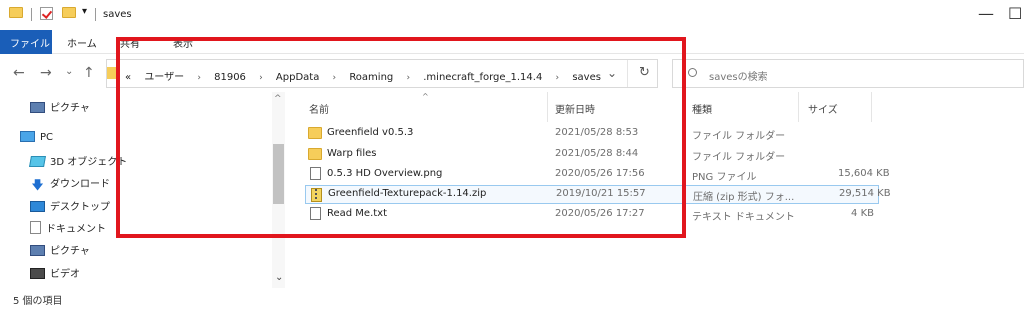 The height and width of the screenshot is (311, 1024). Describe the element at coordinates (69, 12) in the screenshot. I see `new-folder-icon` at that location.